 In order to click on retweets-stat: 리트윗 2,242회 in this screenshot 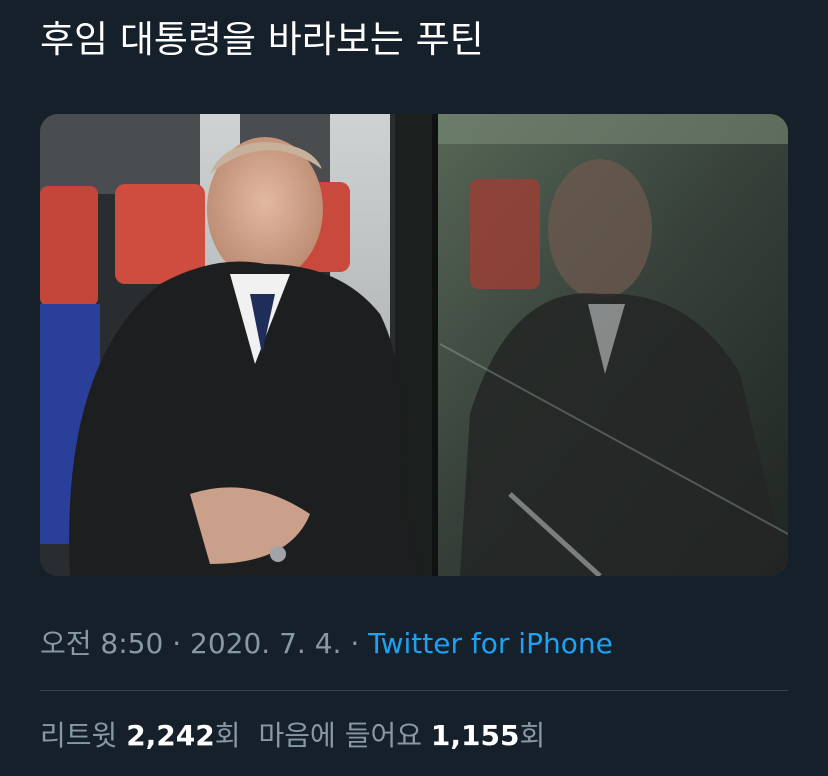, I will do `click(140, 735)`.